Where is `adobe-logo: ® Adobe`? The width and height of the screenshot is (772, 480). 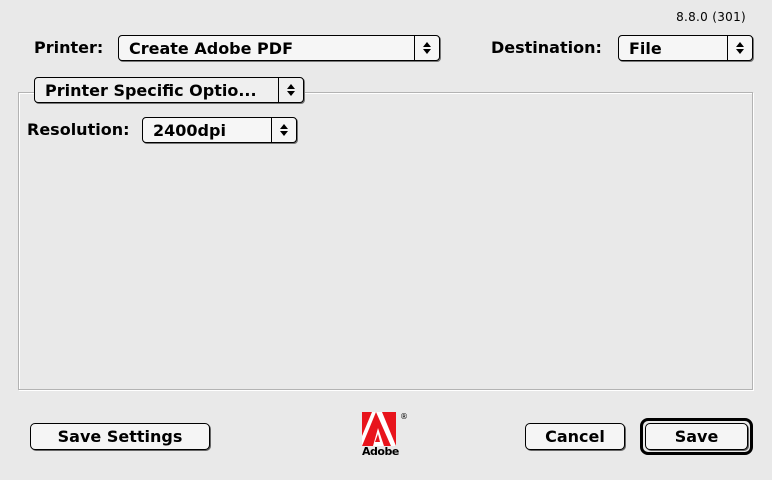
adobe-logo: ® Adobe is located at coordinates (387, 436).